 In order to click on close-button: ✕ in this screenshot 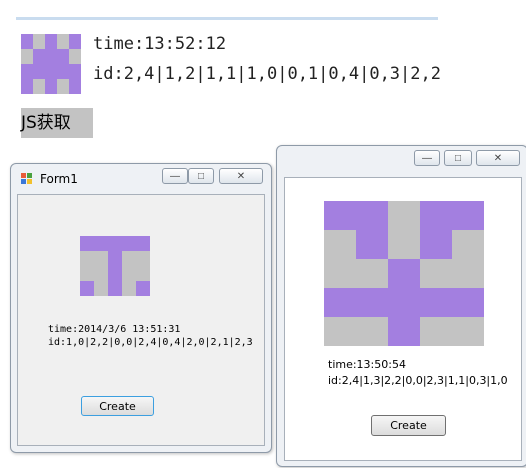, I will do `click(241, 176)`.